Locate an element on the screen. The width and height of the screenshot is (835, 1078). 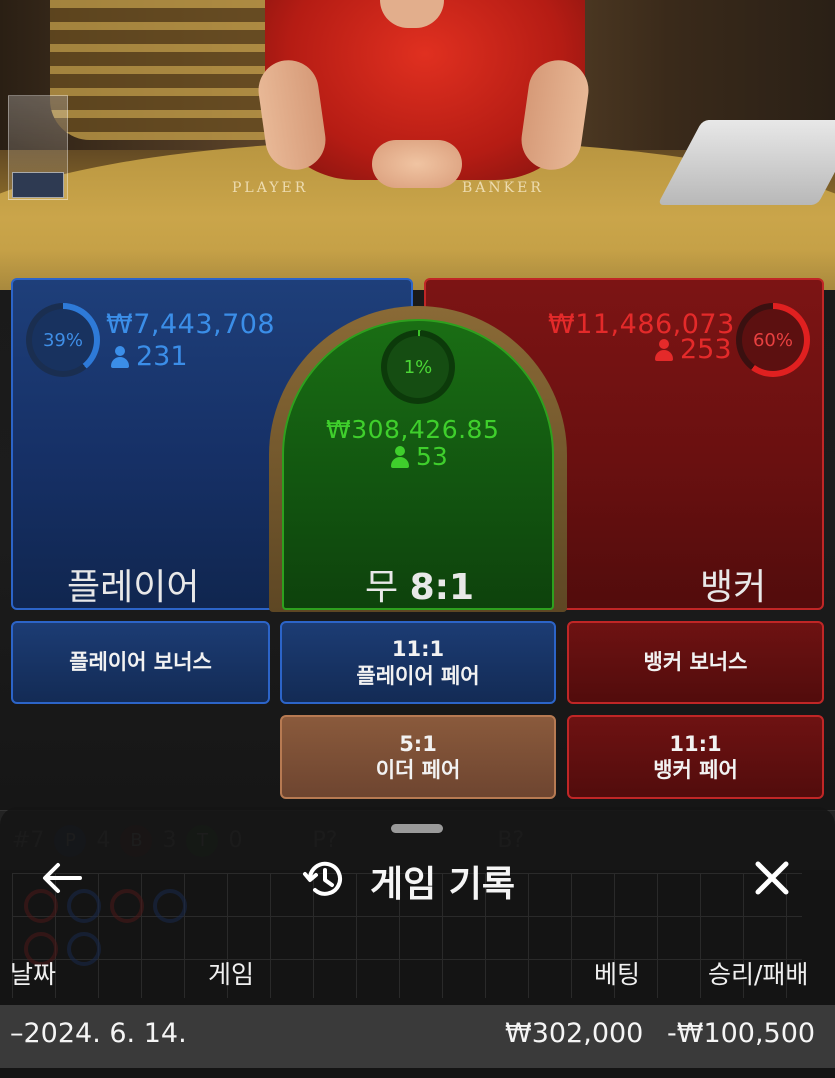
tie-label: 무 8:1 is located at coordinates (419, 584).